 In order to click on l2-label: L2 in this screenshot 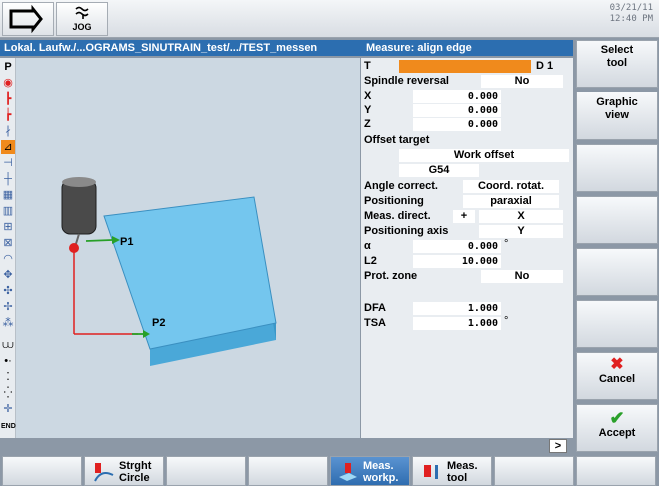, I will do `click(370, 261)`.